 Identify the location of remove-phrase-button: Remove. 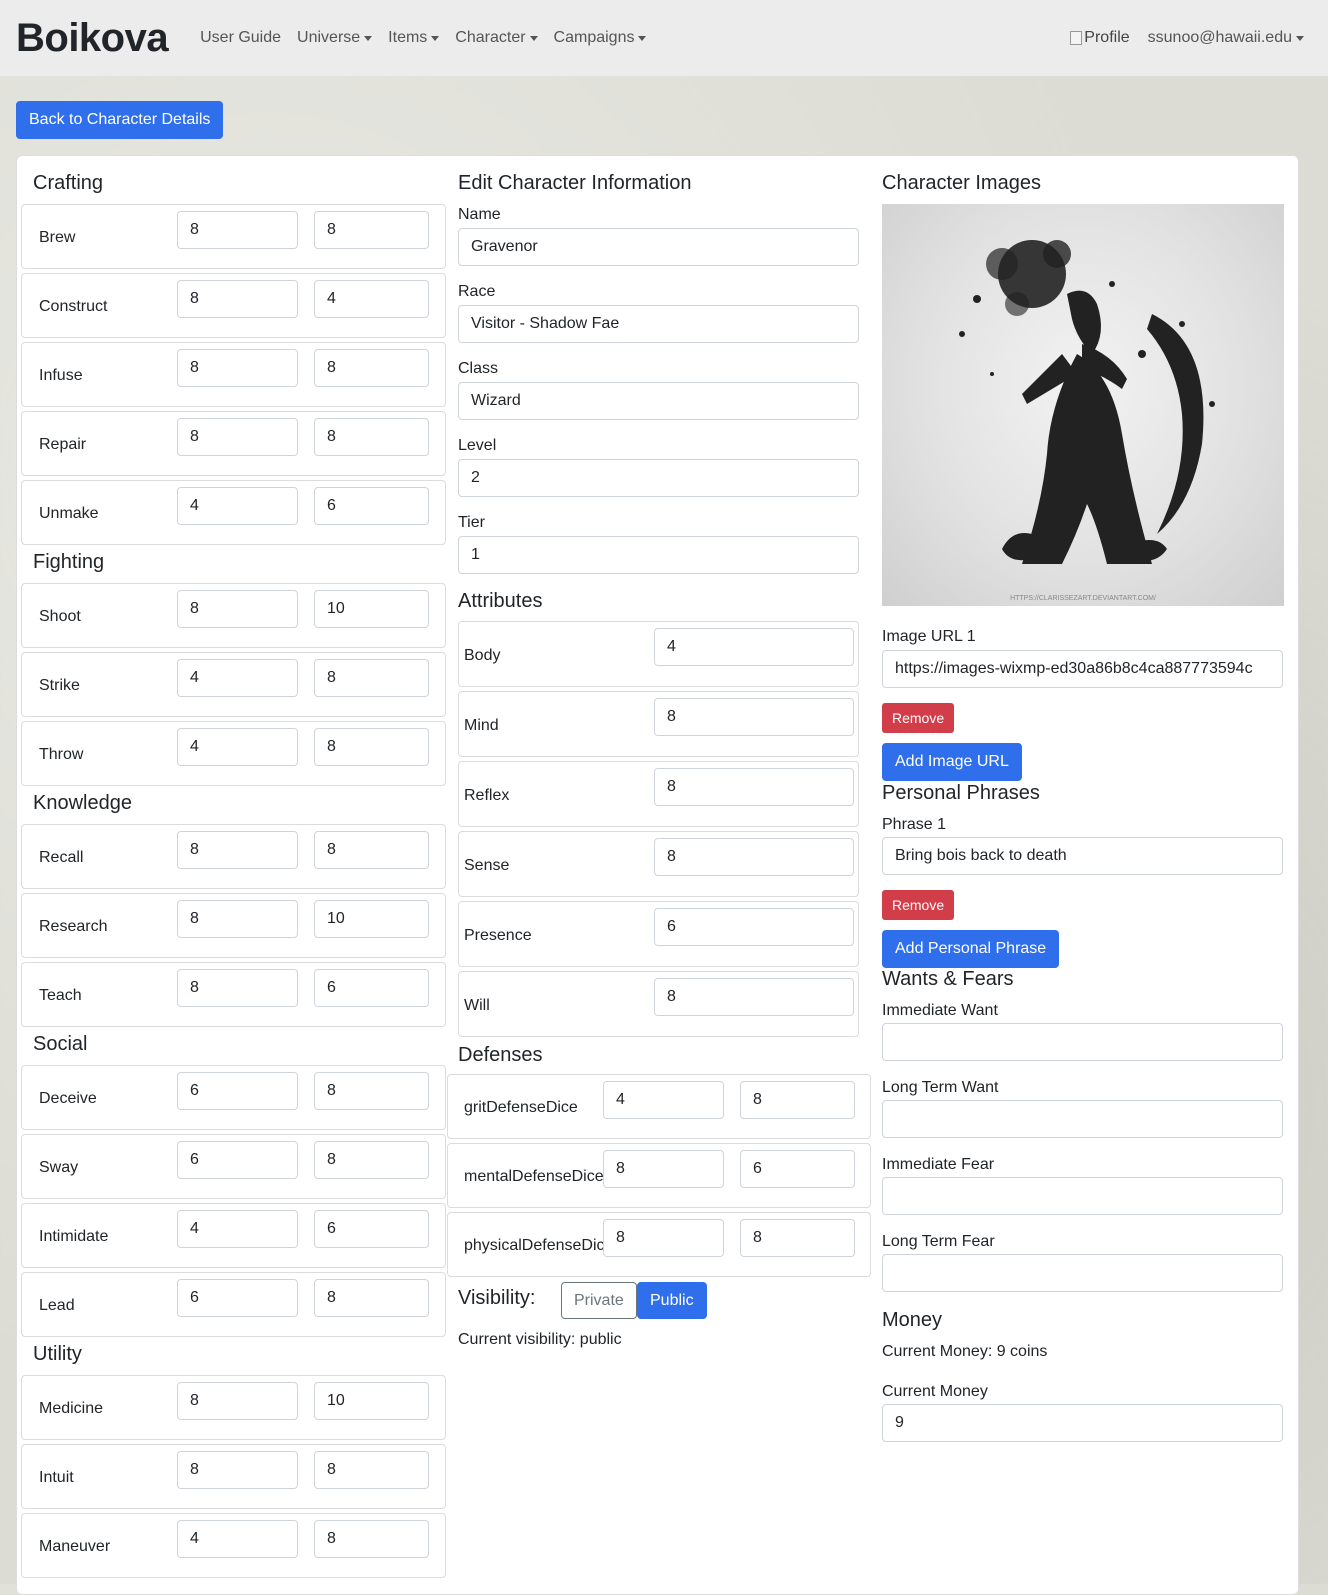
(918, 905).